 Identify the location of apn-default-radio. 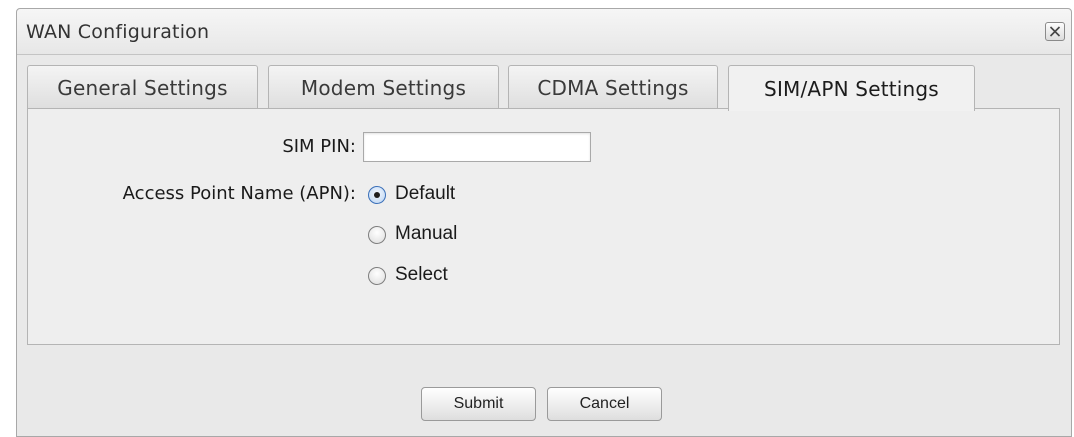
(377, 195).